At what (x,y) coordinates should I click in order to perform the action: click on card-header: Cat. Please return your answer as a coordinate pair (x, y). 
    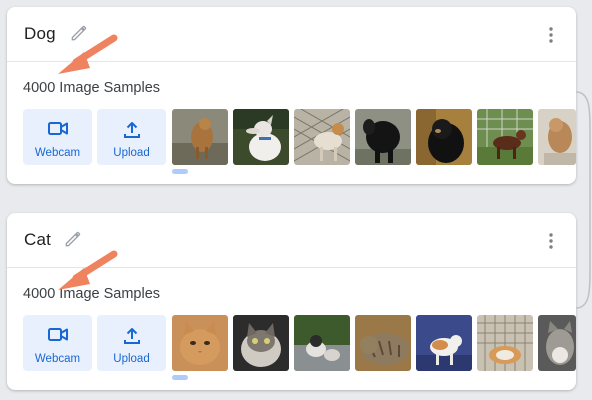
    Looking at the image, I should click on (291, 240).